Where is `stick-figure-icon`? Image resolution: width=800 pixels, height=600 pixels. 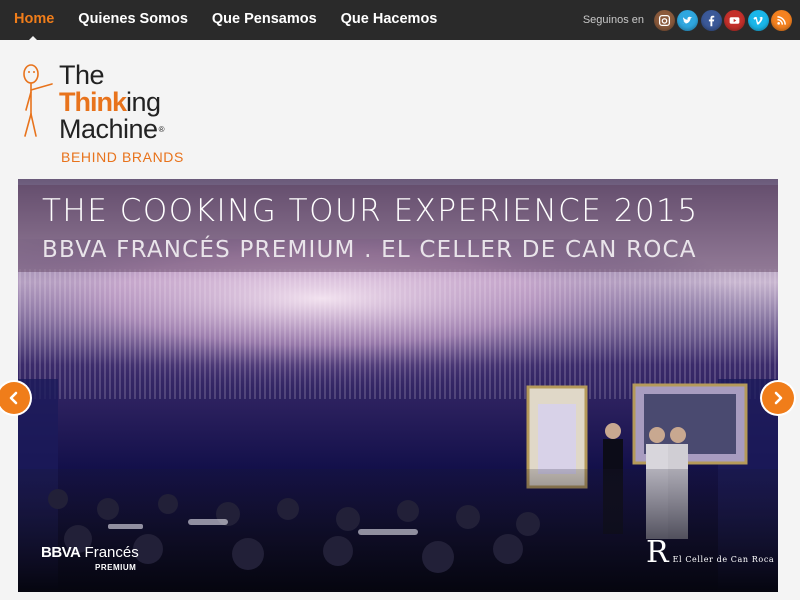 stick-figure-icon is located at coordinates (38, 100).